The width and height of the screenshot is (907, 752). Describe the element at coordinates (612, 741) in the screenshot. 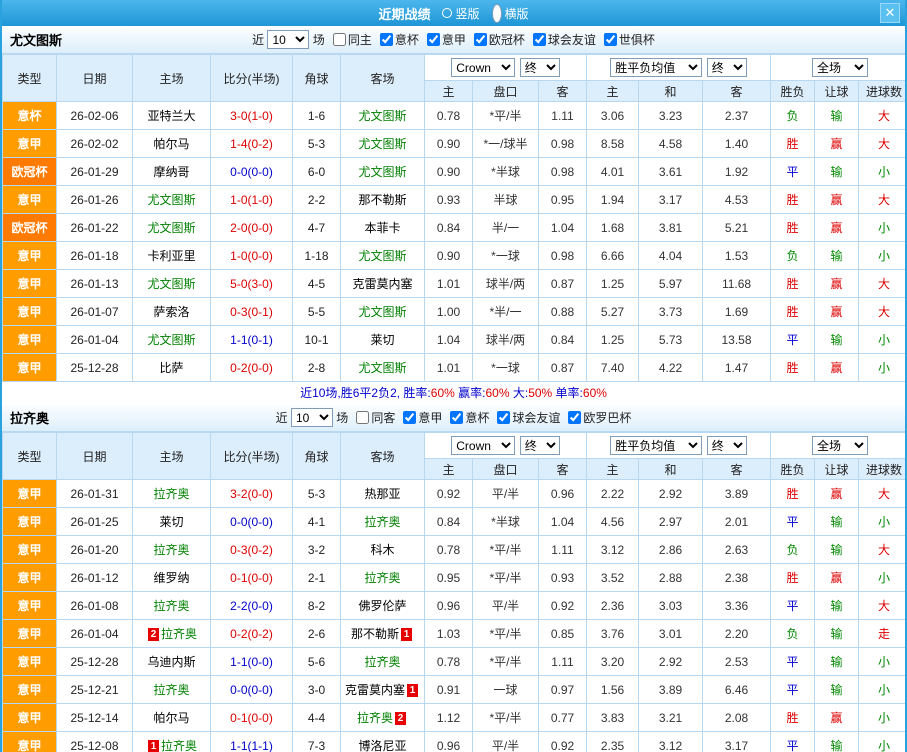

I see `euro-home-odds: 2.35` at that location.